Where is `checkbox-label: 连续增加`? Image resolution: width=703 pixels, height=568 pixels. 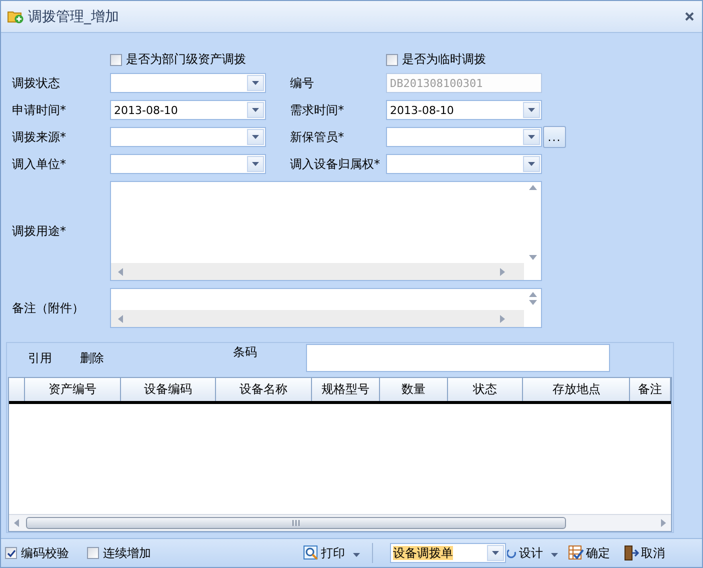
checkbox-label: 连续增加 is located at coordinates (127, 553).